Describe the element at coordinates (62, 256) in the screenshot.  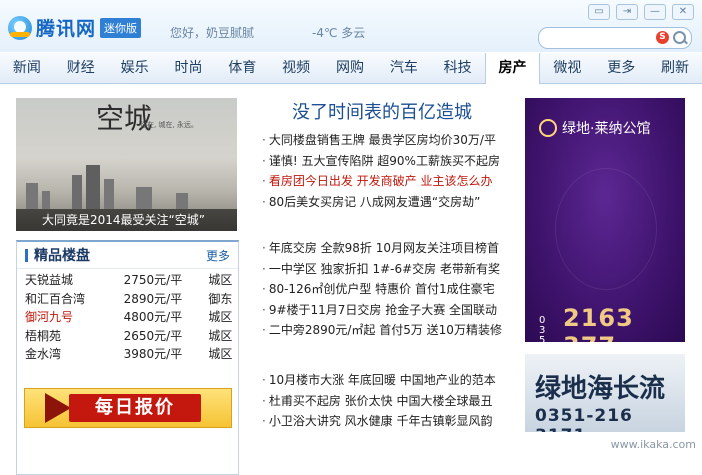
I see `panel-title: 精品楼盘` at that location.